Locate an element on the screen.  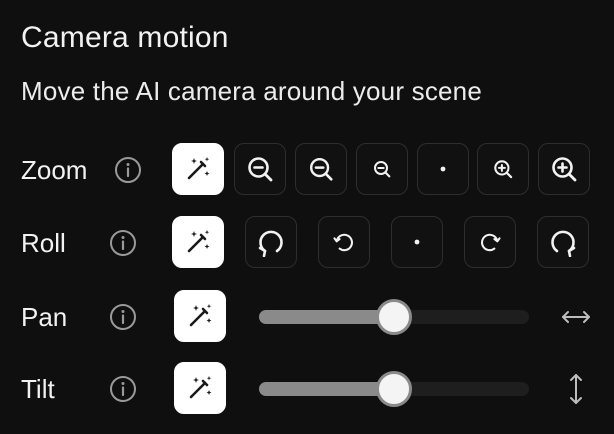
pan-control-row: Pan is located at coordinates (307, 317).